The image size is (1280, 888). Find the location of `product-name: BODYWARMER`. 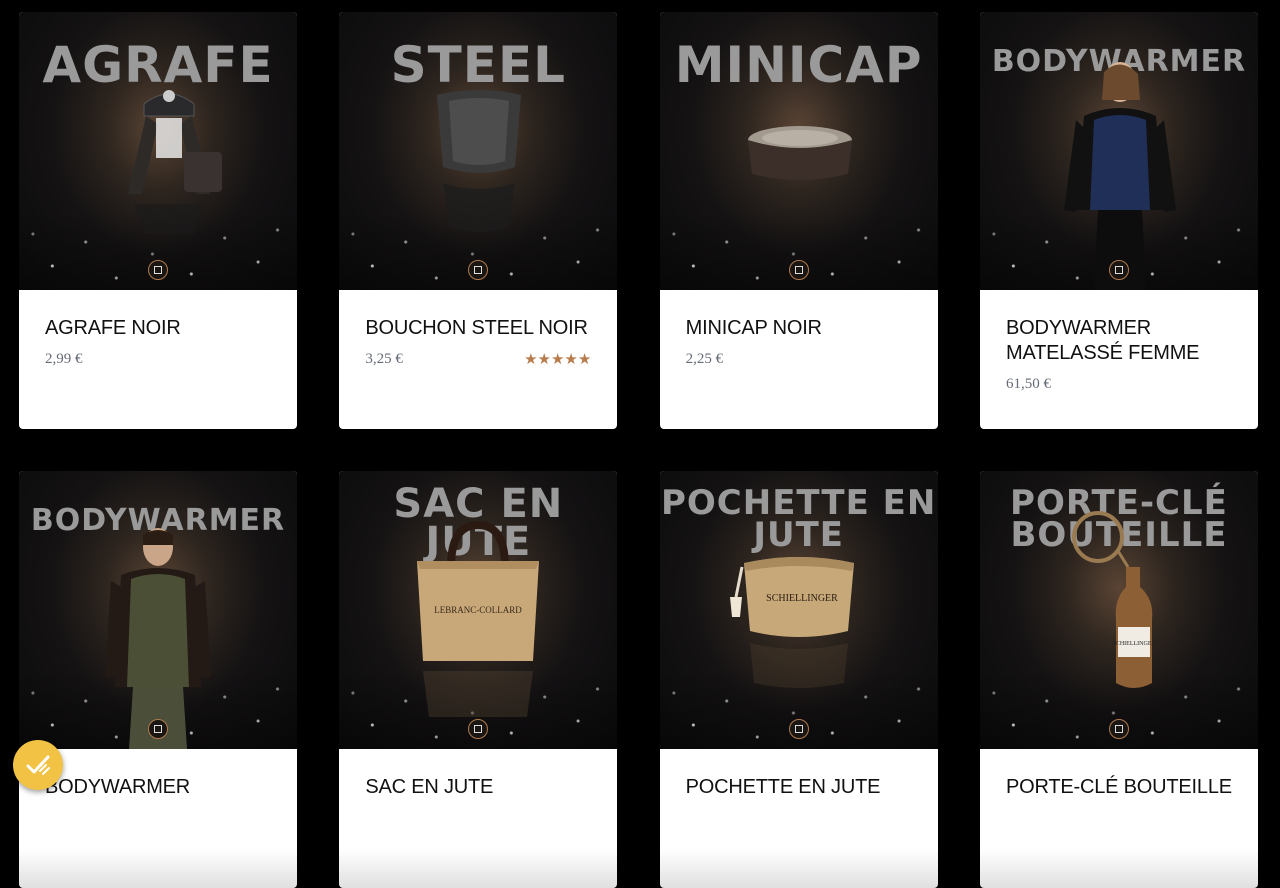

product-name: BODYWARMER is located at coordinates (158, 787).